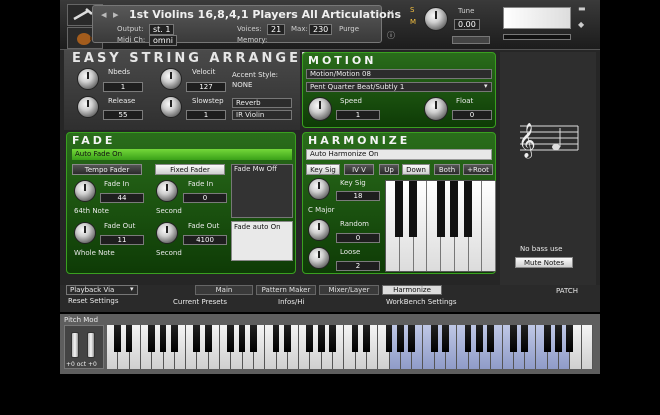 Image resolution: width=660 pixels, height=415 pixels. Describe the element at coordinates (182, 154) in the screenshot. I see `auto-fade-toggle: Auto Fade On` at that location.